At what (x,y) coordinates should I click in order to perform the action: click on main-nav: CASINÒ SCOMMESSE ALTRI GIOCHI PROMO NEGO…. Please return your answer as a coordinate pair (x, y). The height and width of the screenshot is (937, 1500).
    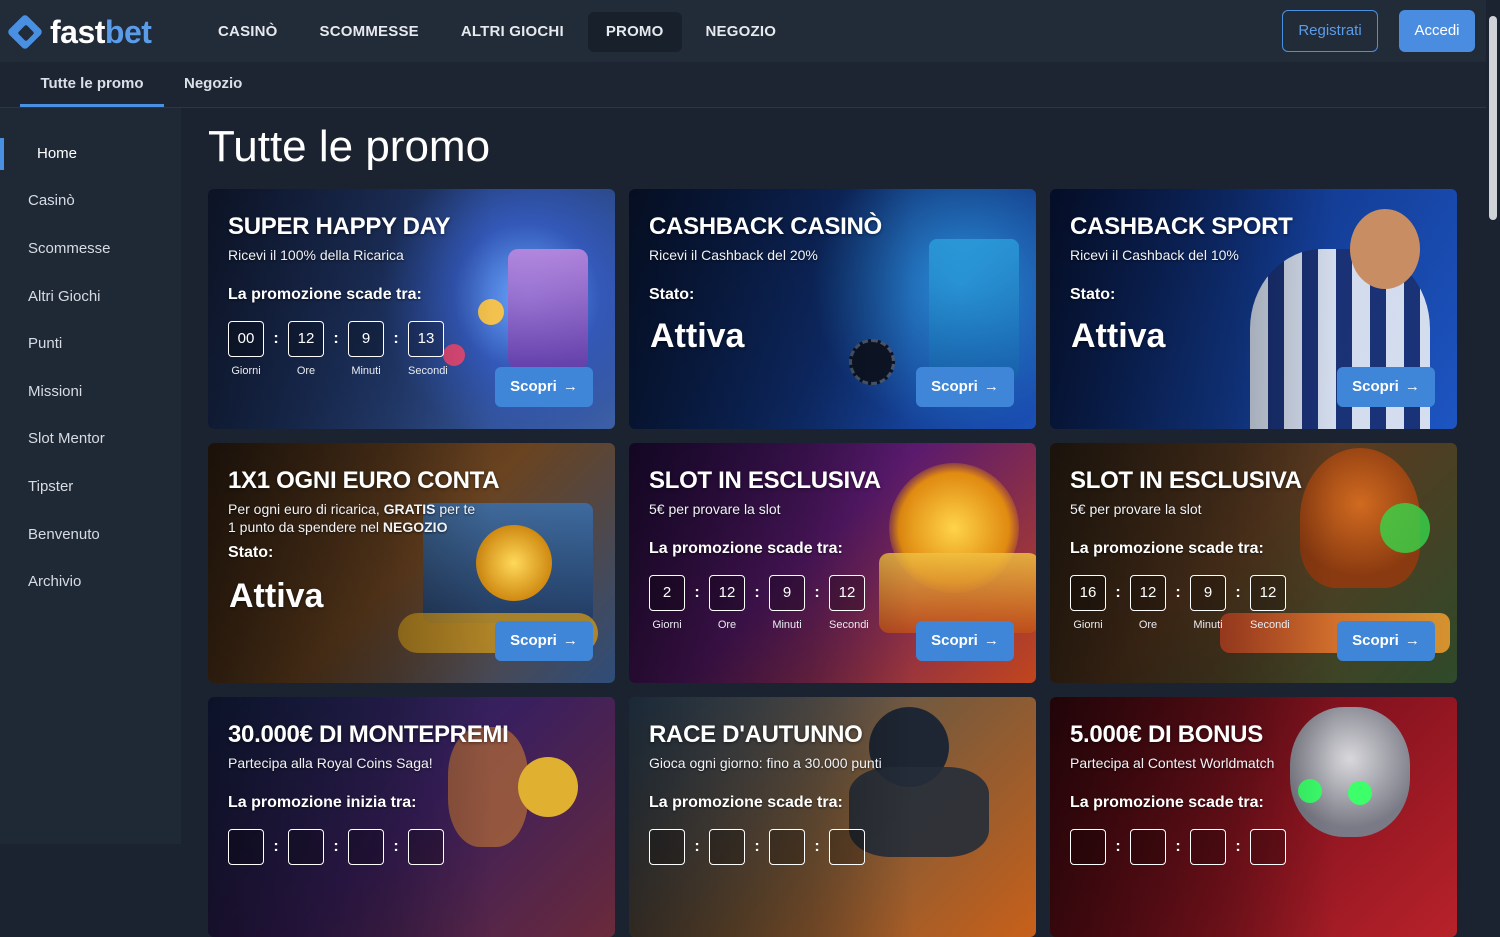
    Looking at the image, I should click on (497, 32).